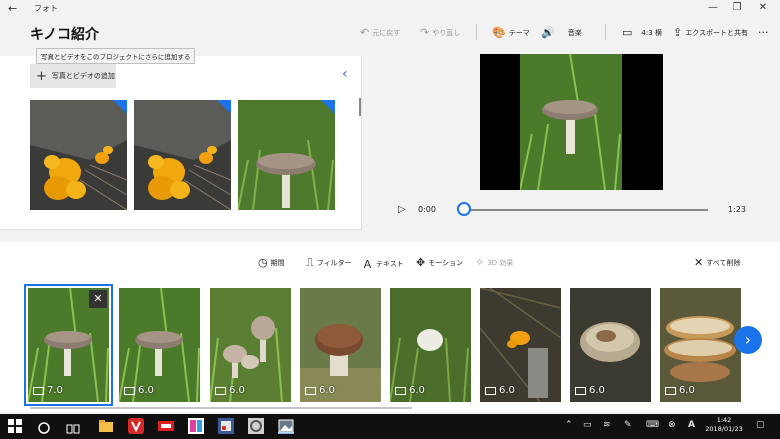 The width and height of the screenshot is (780, 439). Describe the element at coordinates (494, 262) in the screenshot. I see `3d-effects-button: ✧ 3D 効果` at that location.